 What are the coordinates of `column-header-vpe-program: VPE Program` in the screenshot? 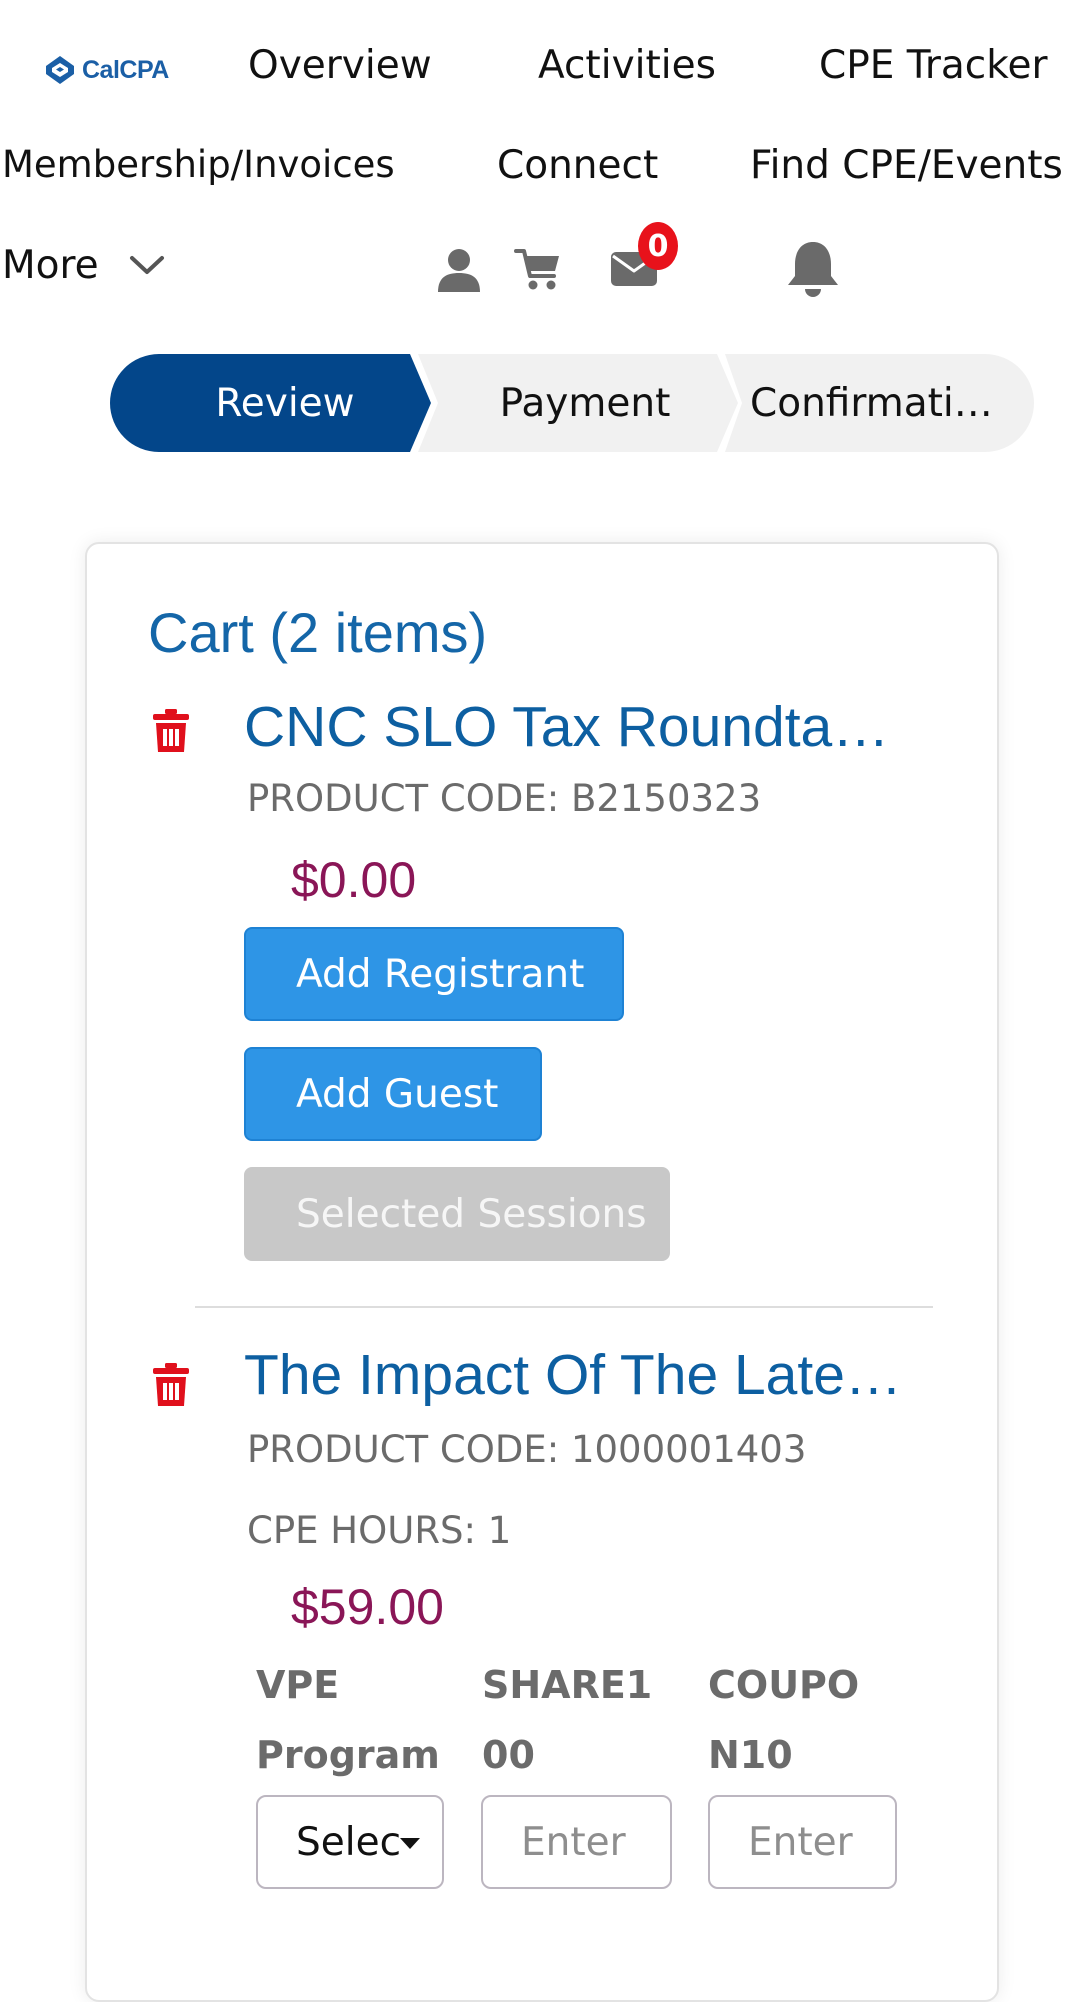 It's located at (348, 1720).